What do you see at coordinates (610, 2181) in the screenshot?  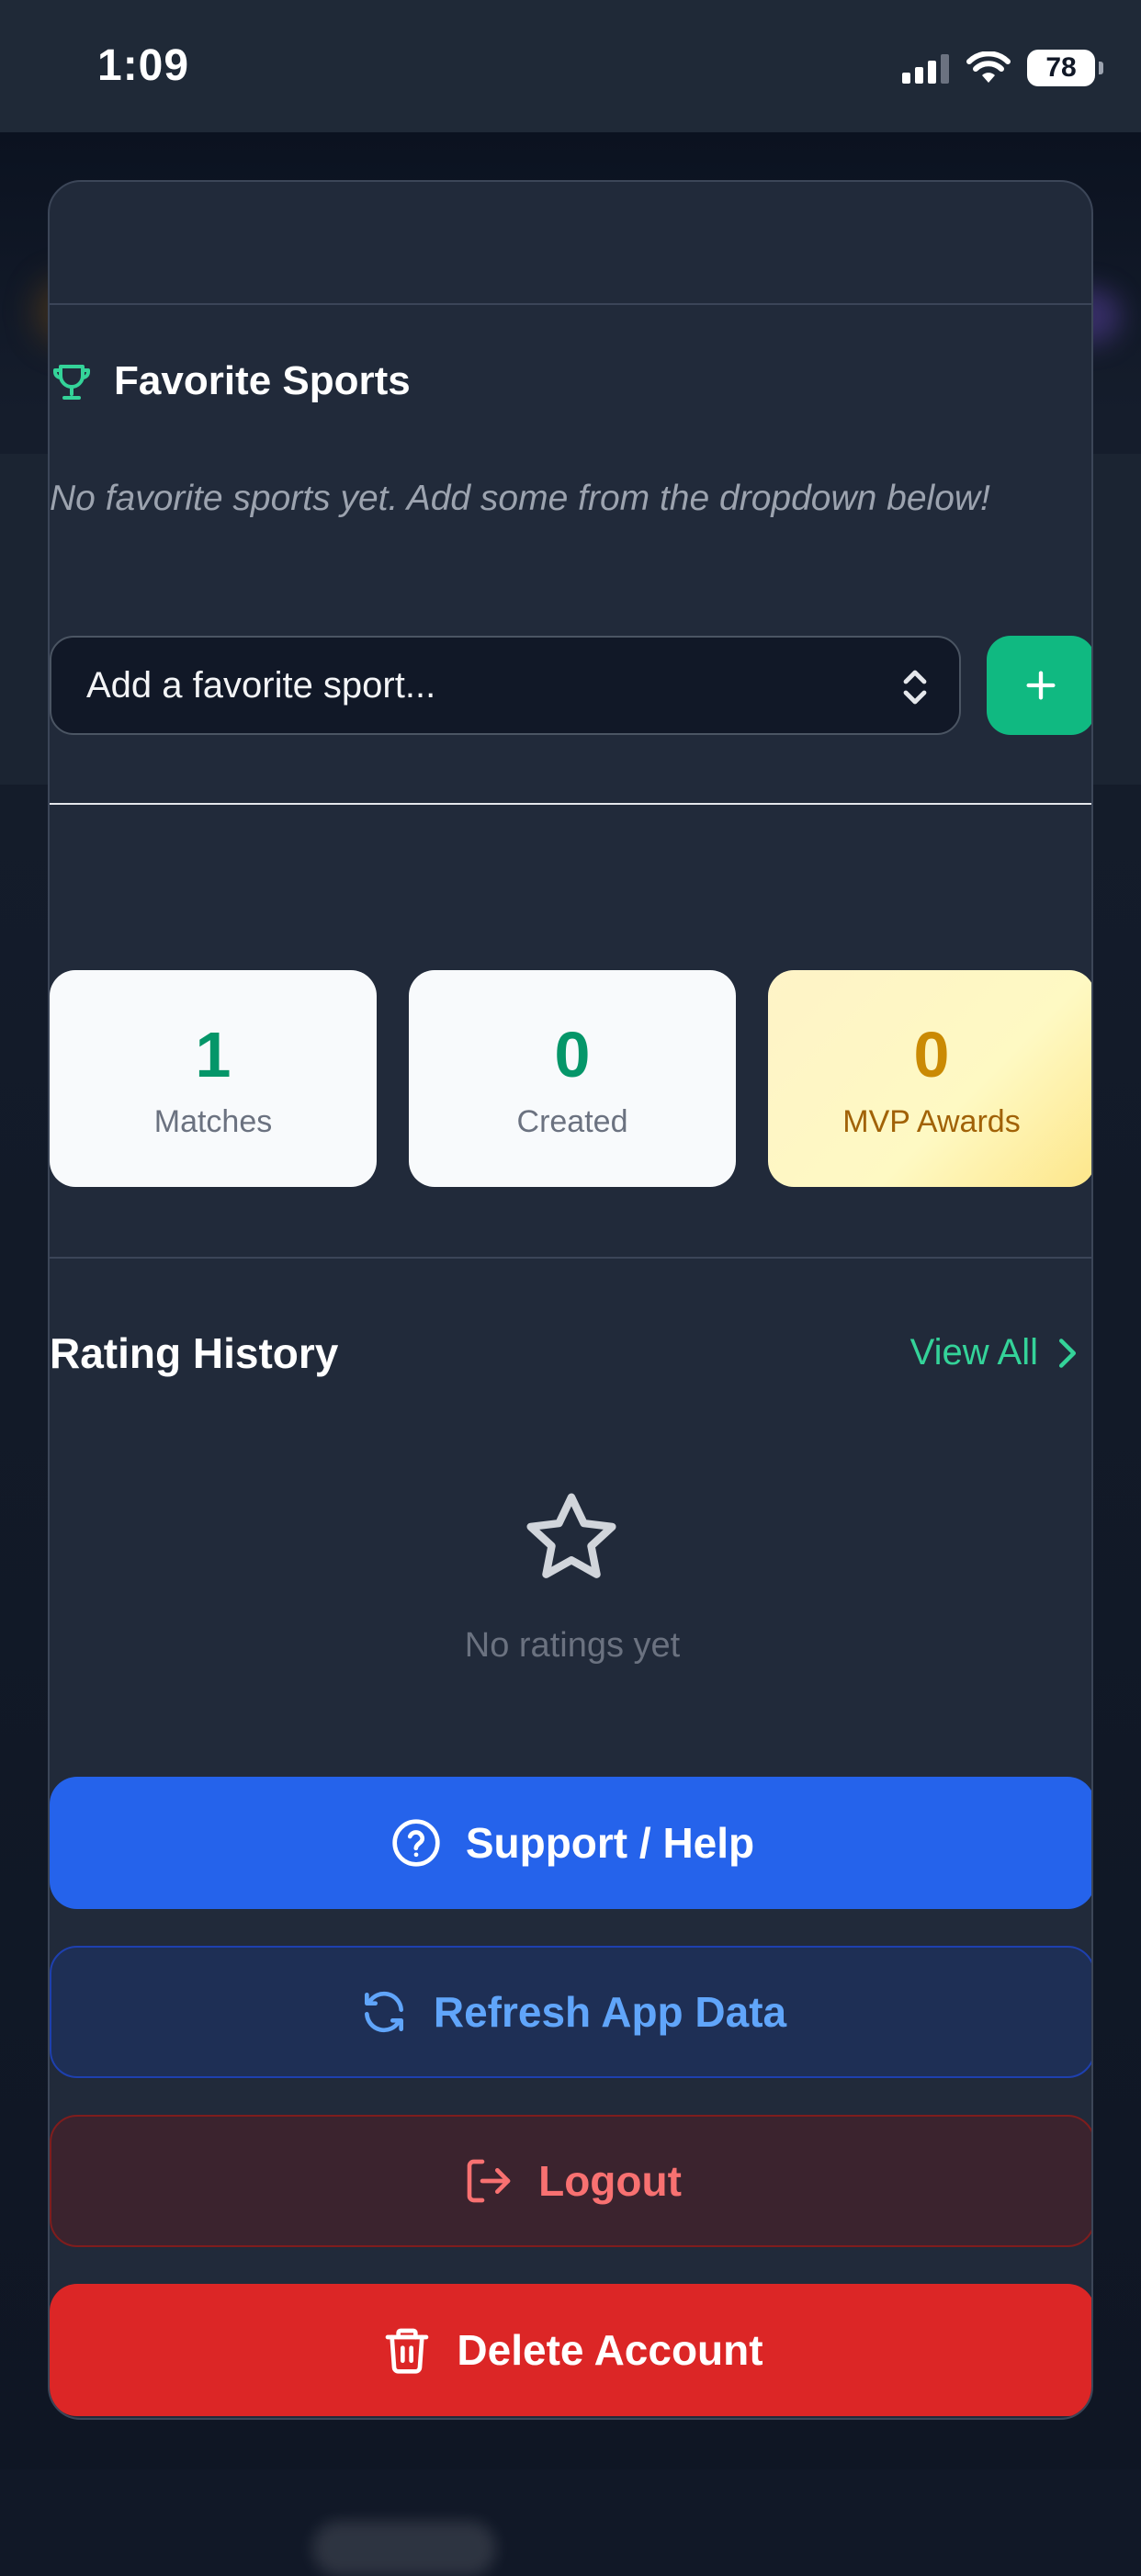 I see `logout-label: Logout` at bounding box center [610, 2181].